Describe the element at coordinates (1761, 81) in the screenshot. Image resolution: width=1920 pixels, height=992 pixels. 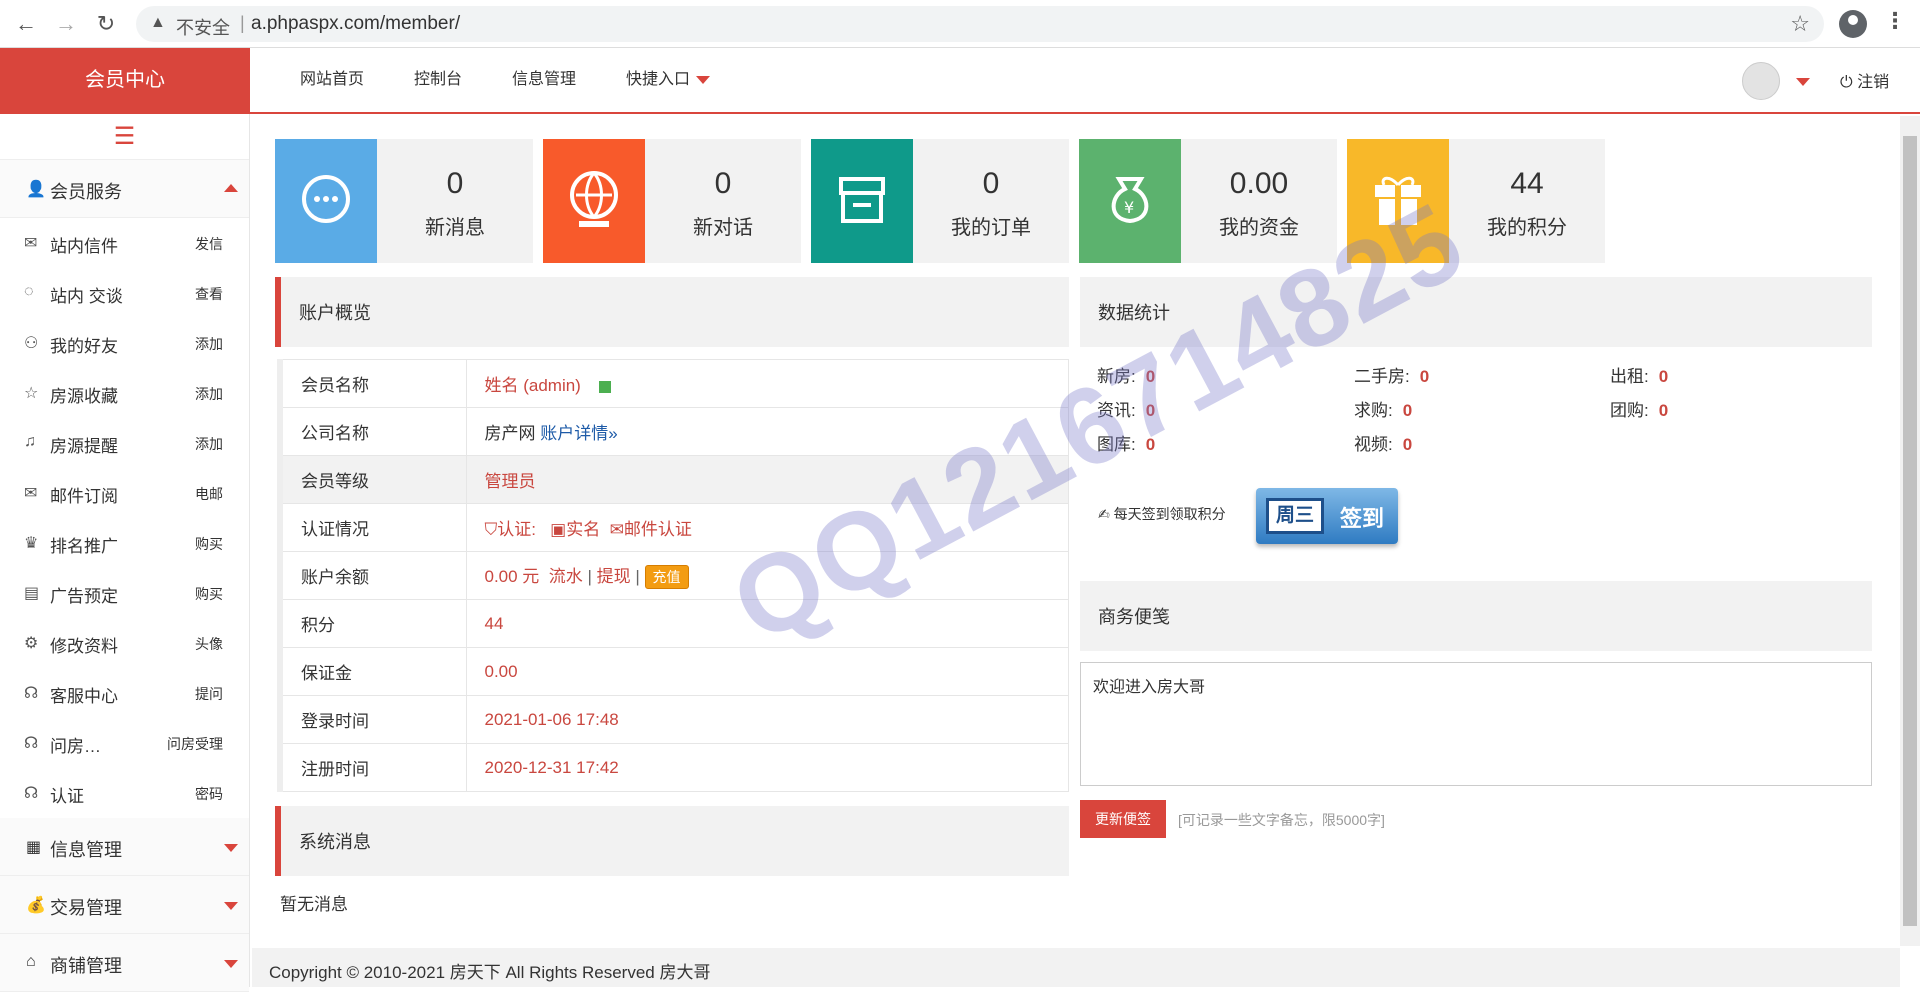
I see `avatar` at that location.